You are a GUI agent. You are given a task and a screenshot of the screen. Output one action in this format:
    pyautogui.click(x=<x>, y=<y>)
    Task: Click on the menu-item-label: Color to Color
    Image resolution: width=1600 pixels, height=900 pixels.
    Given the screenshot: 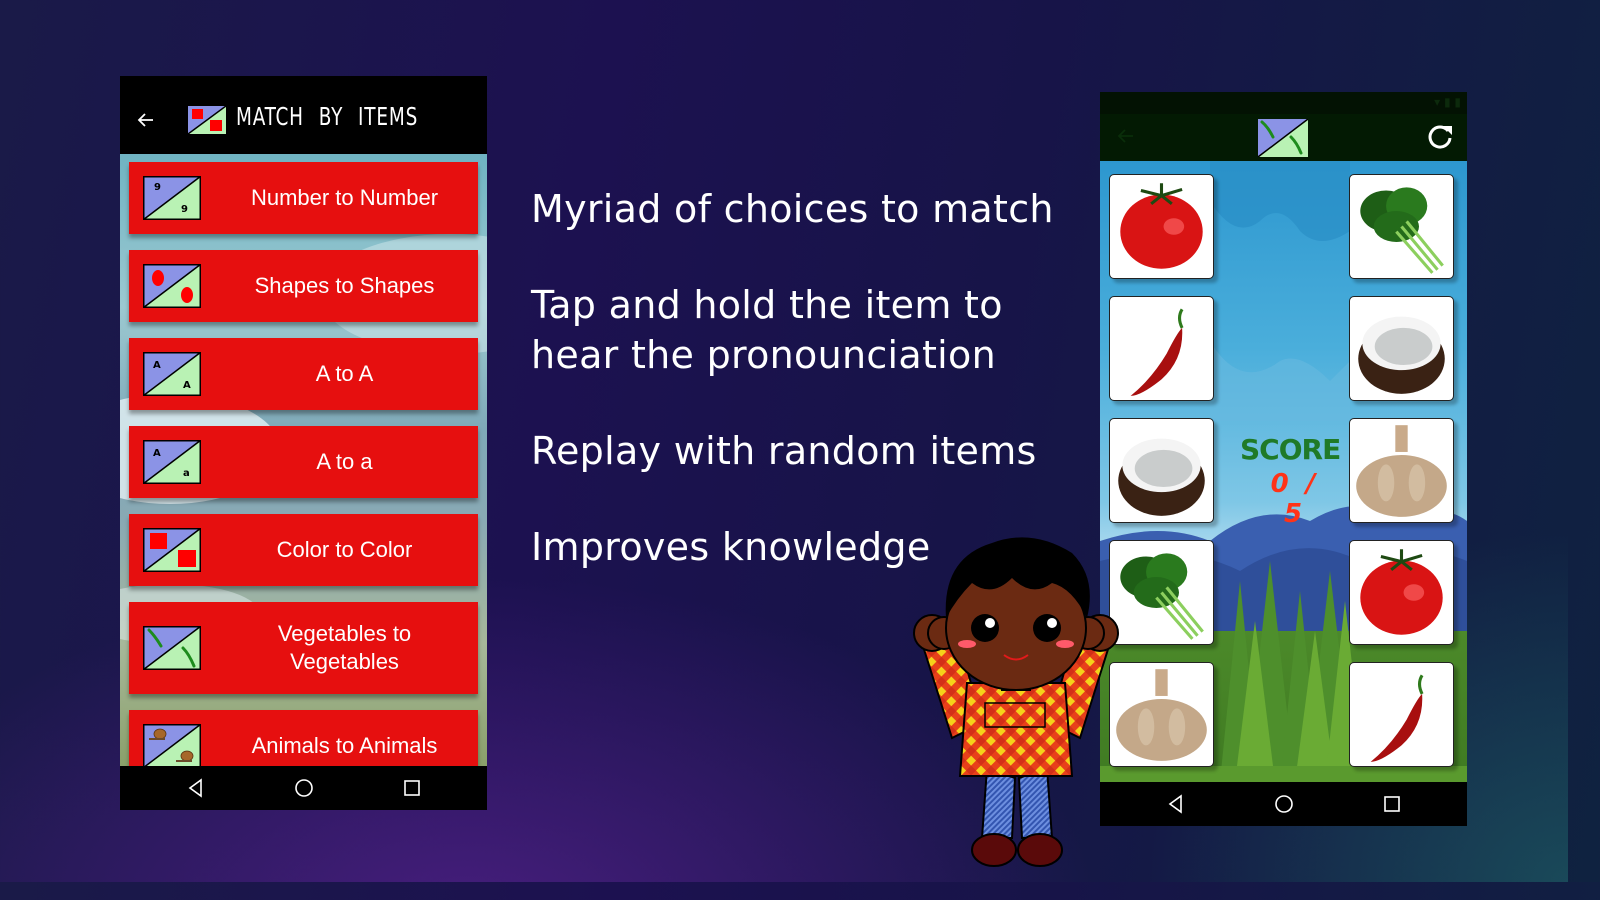 What is the action you would take?
    pyautogui.click(x=344, y=549)
    